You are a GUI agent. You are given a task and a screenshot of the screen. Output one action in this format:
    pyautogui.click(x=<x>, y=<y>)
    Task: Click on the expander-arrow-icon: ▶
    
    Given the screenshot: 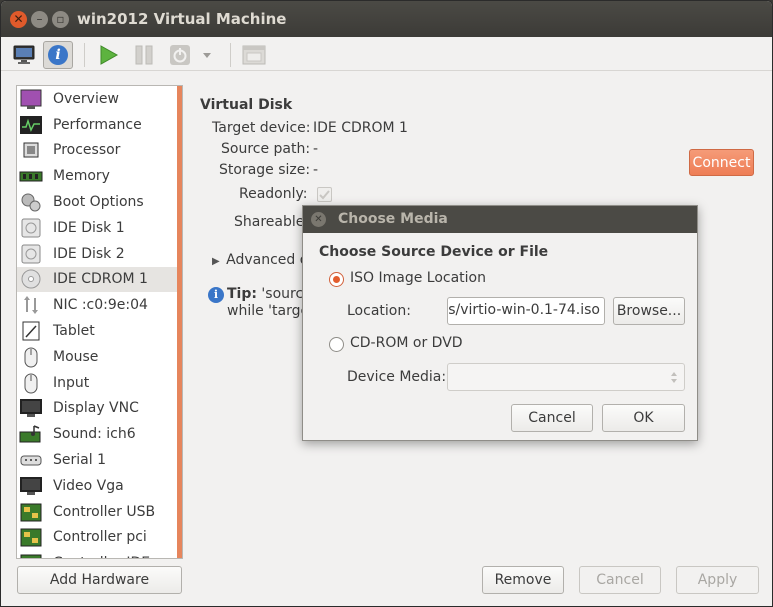 What is the action you would take?
    pyautogui.click(x=216, y=261)
    